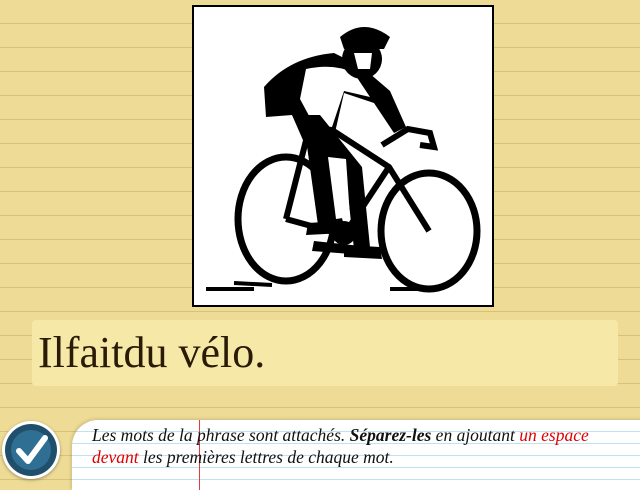 This screenshot has height=490, width=640. What do you see at coordinates (328, 353) in the screenshot?
I see `sentence-text: Ilfaitdu vélo.` at bounding box center [328, 353].